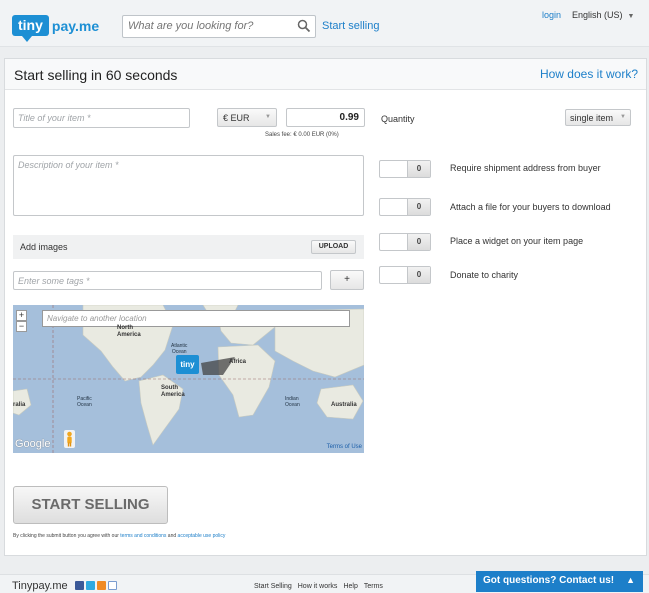 The image size is (649, 593). What do you see at coordinates (196, 318) in the screenshot?
I see `map-location-search: Navigate to another location` at bounding box center [196, 318].